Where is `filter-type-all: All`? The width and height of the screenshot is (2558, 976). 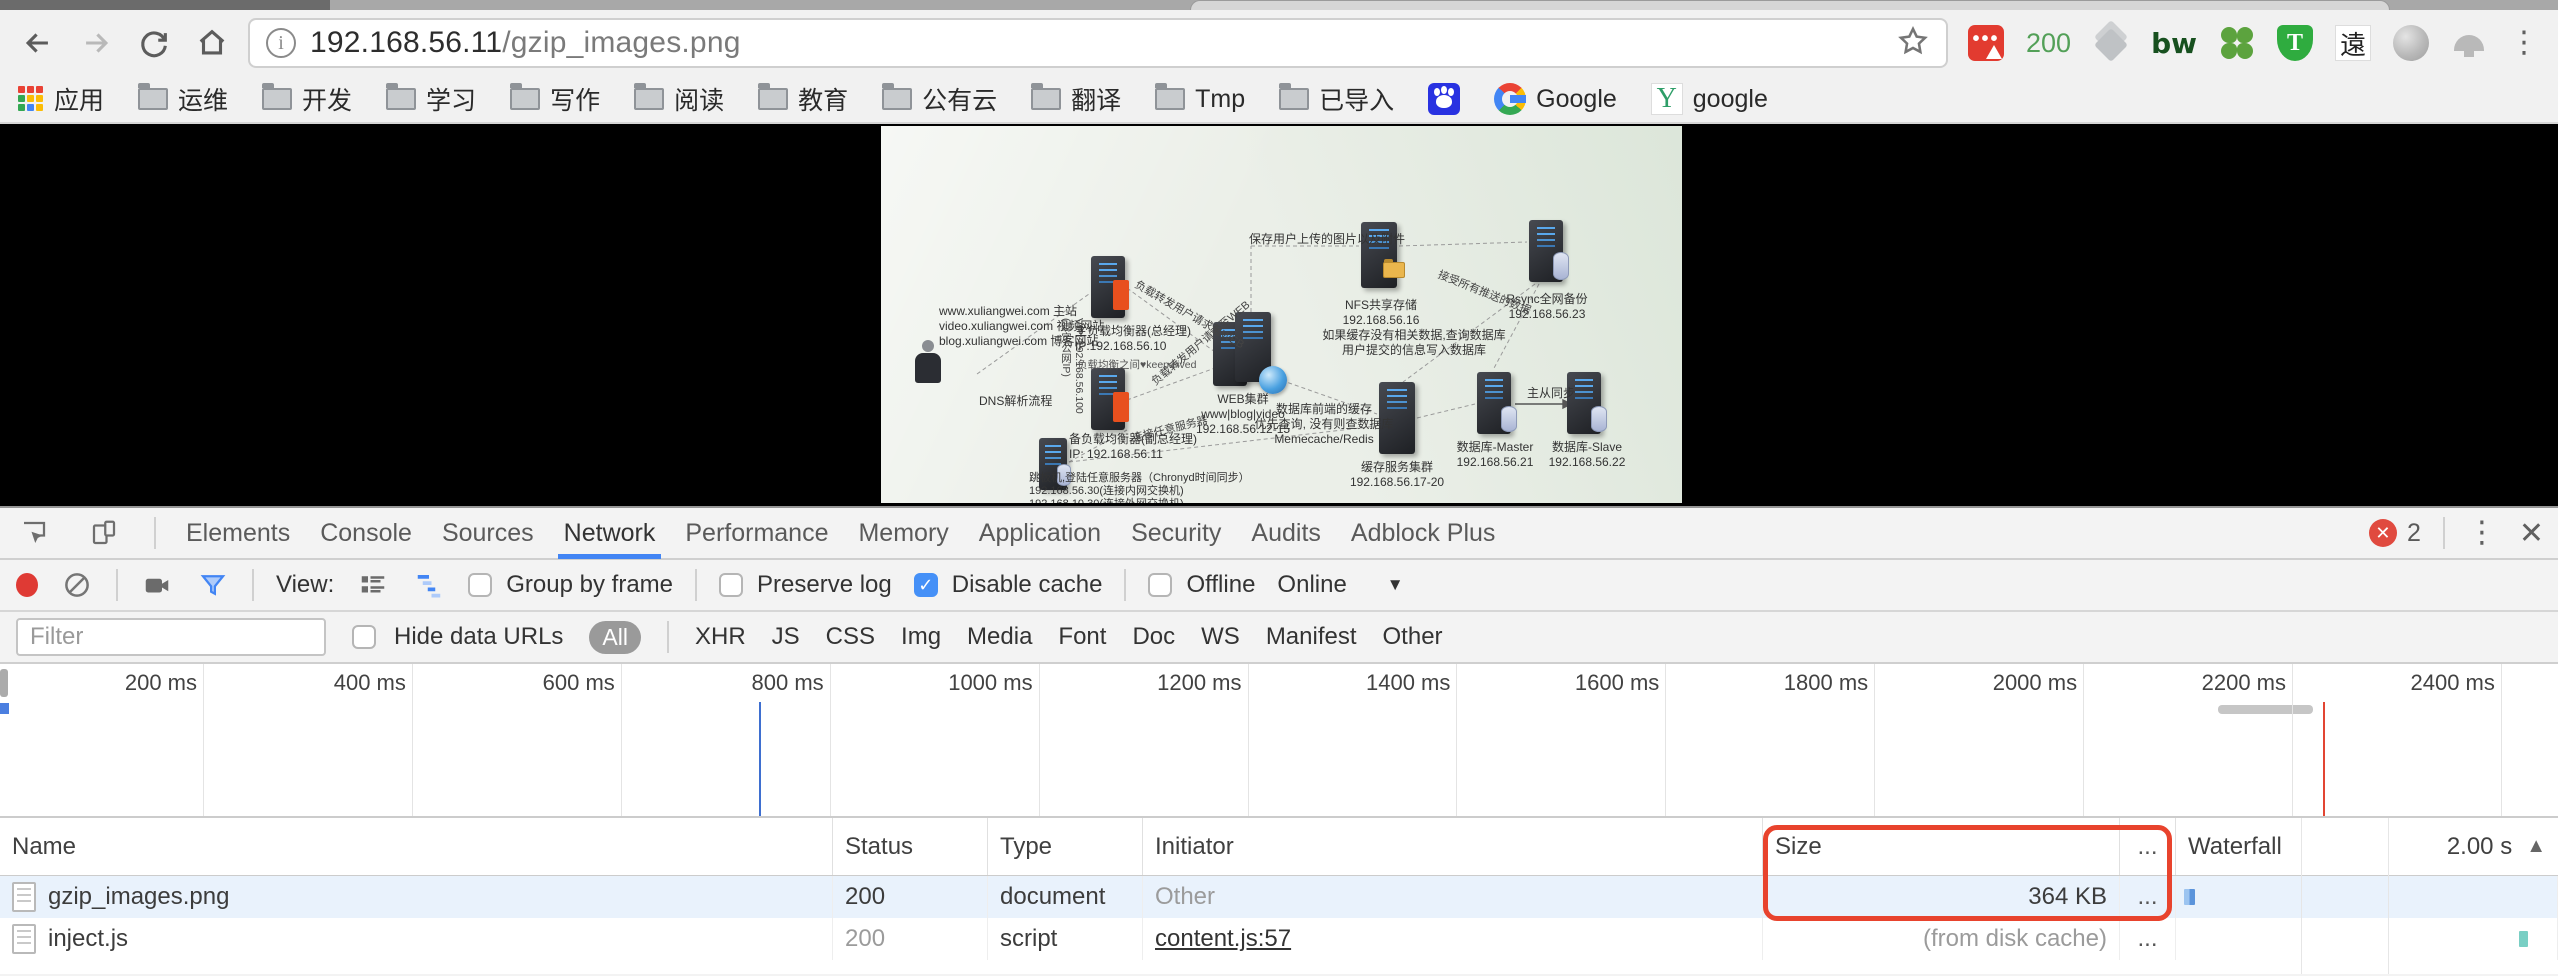 filter-type-all: All is located at coordinates (615, 637).